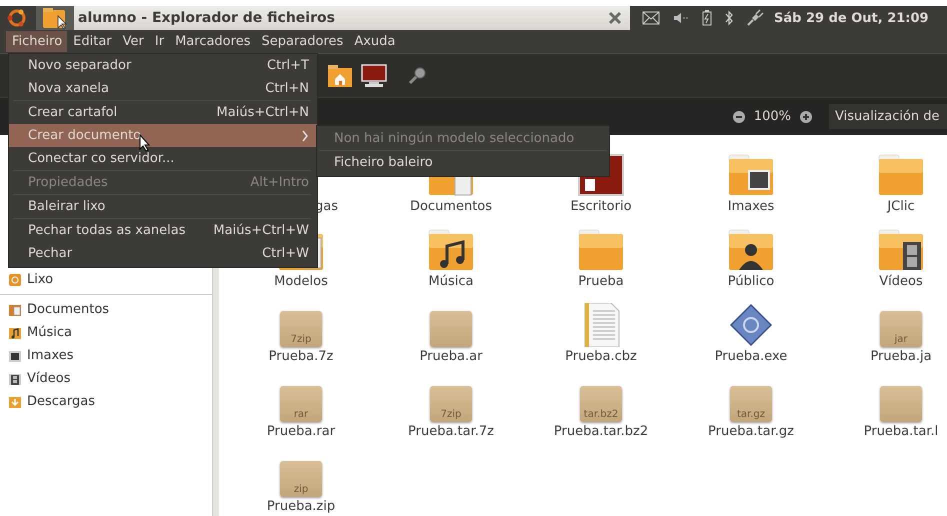 The width and height of the screenshot is (947, 516). What do you see at coordinates (451, 356) in the screenshot?
I see `file-name: Prueba.ar` at bounding box center [451, 356].